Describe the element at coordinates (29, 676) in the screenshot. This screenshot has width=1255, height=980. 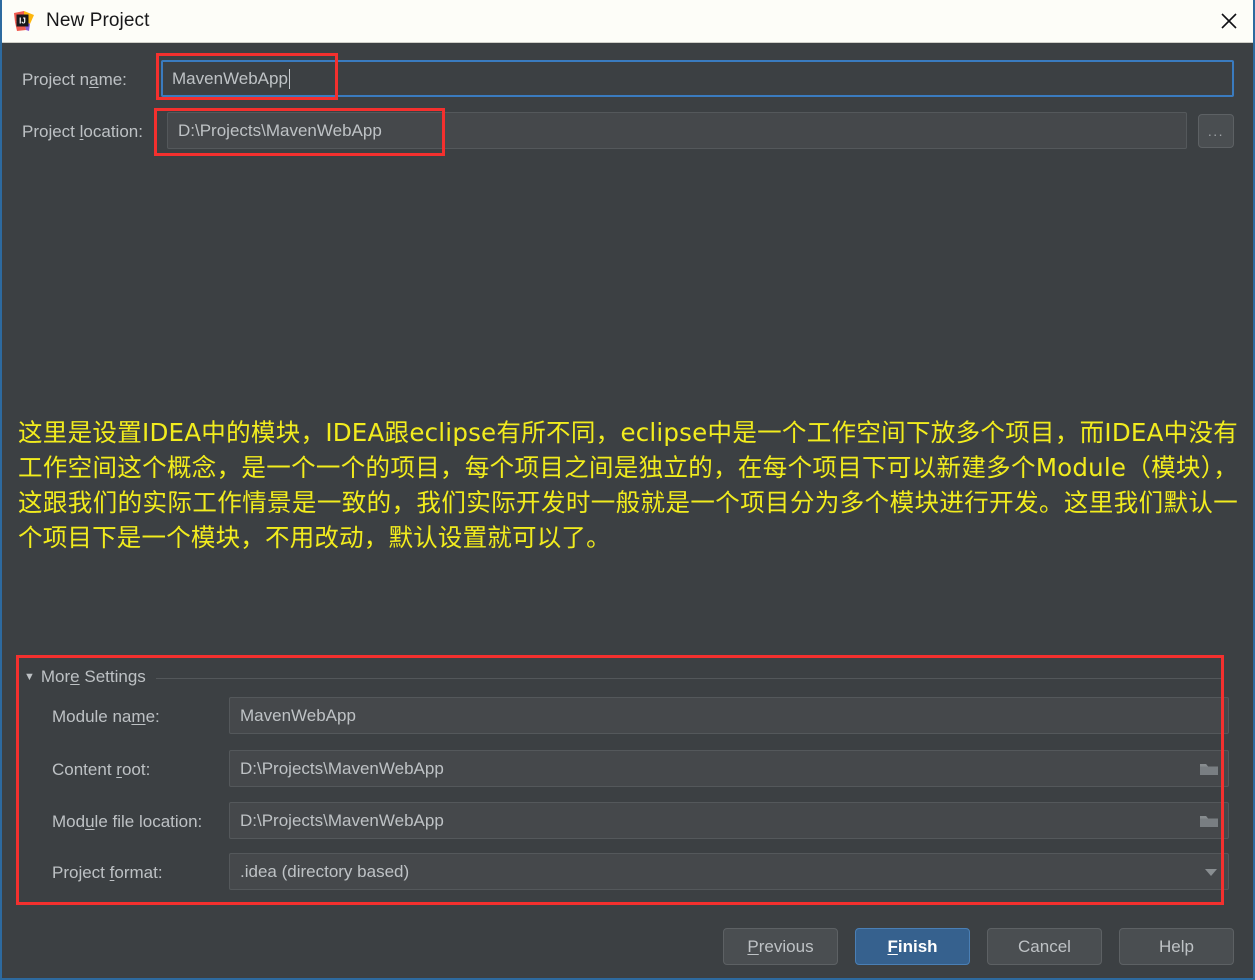
I see `triangle-down-icon: ▼` at that location.